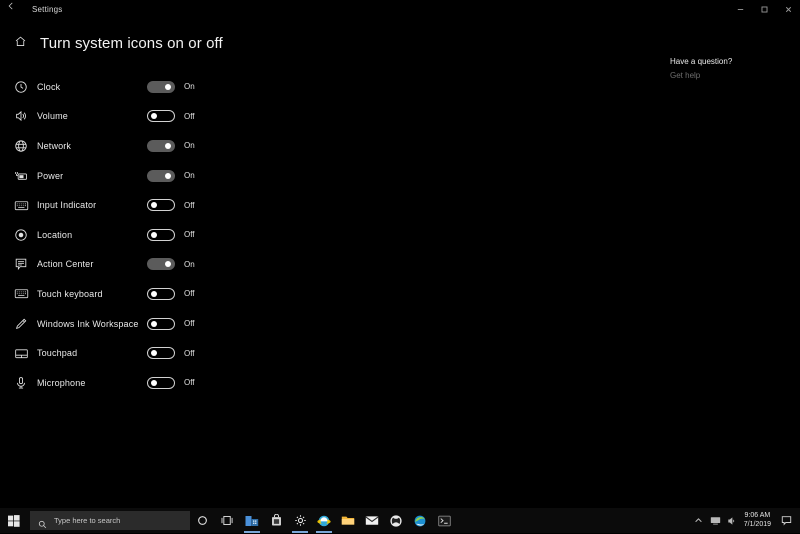 This screenshot has width=800, height=534. Describe the element at coordinates (407, 176) in the screenshot. I see `list-item: Power On` at that location.